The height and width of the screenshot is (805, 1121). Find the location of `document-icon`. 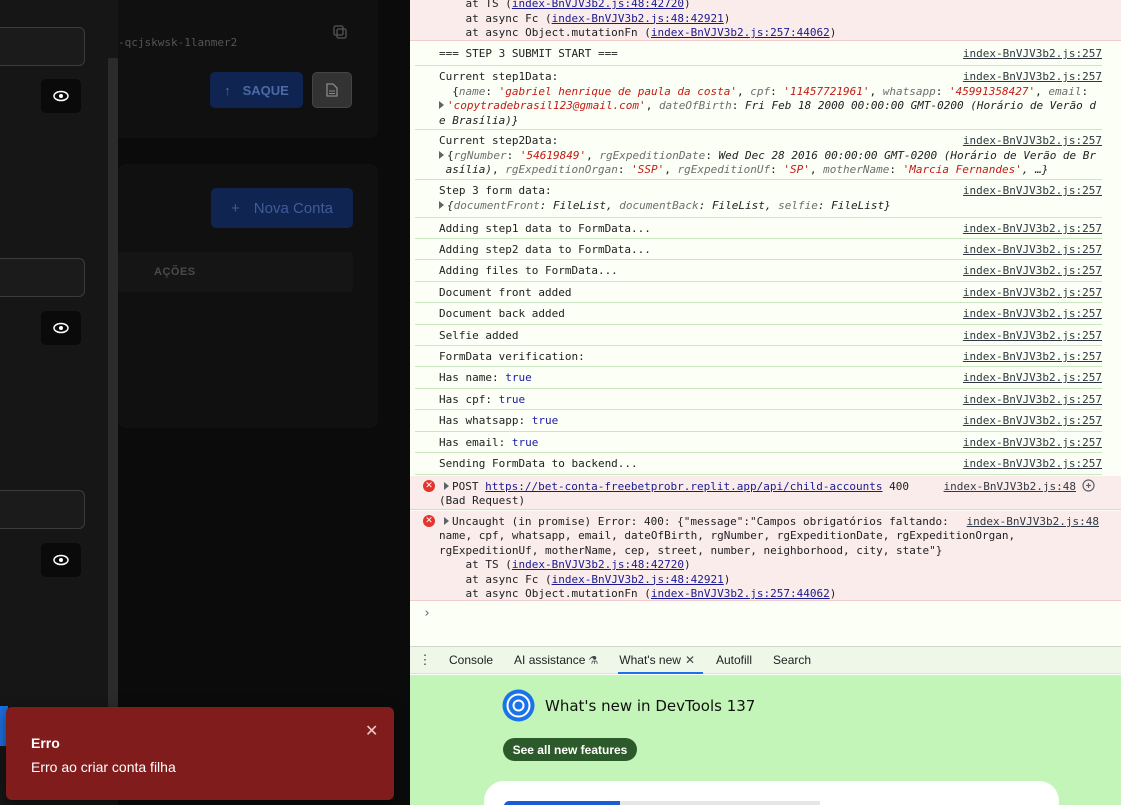

document-icon is located at coordinates (332, 90).